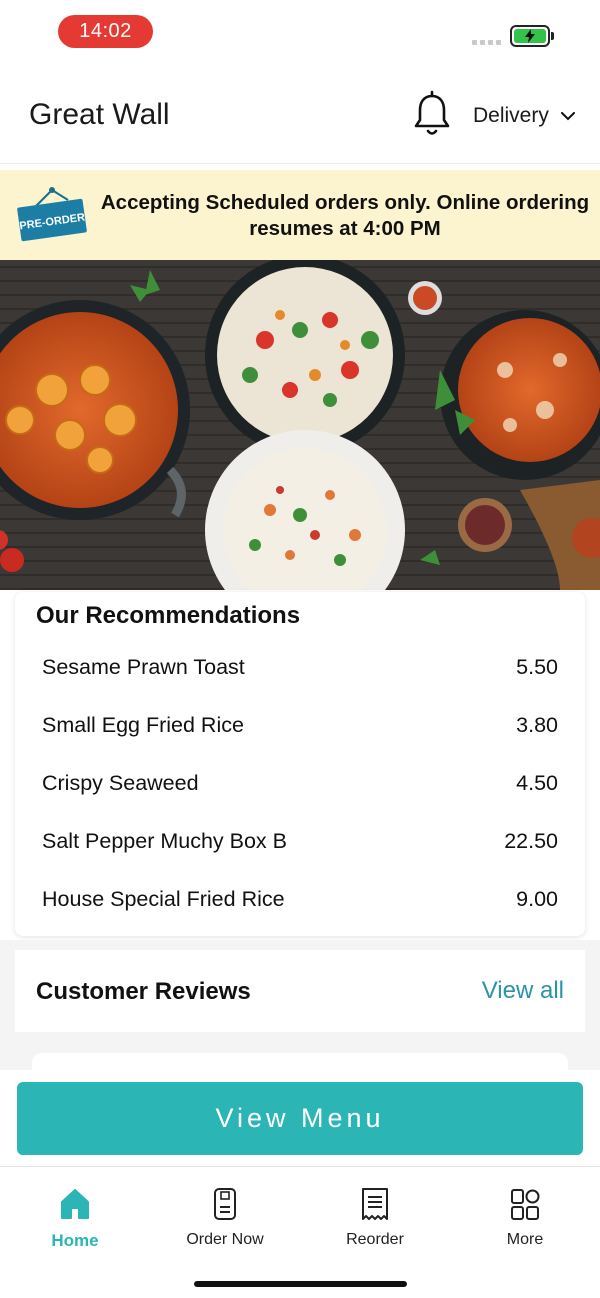 The height and width of the screenshot is (1298, 600). I want to click on home-icon, so click(75, 1204).